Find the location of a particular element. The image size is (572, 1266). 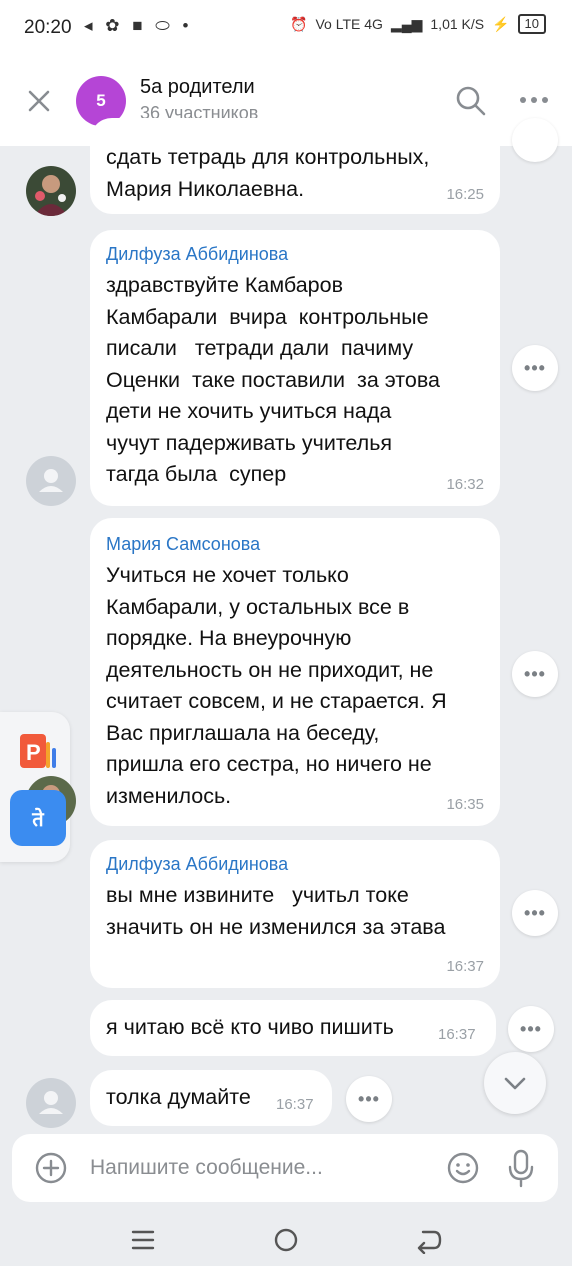

search-icon is located at coordinates (471, 101).